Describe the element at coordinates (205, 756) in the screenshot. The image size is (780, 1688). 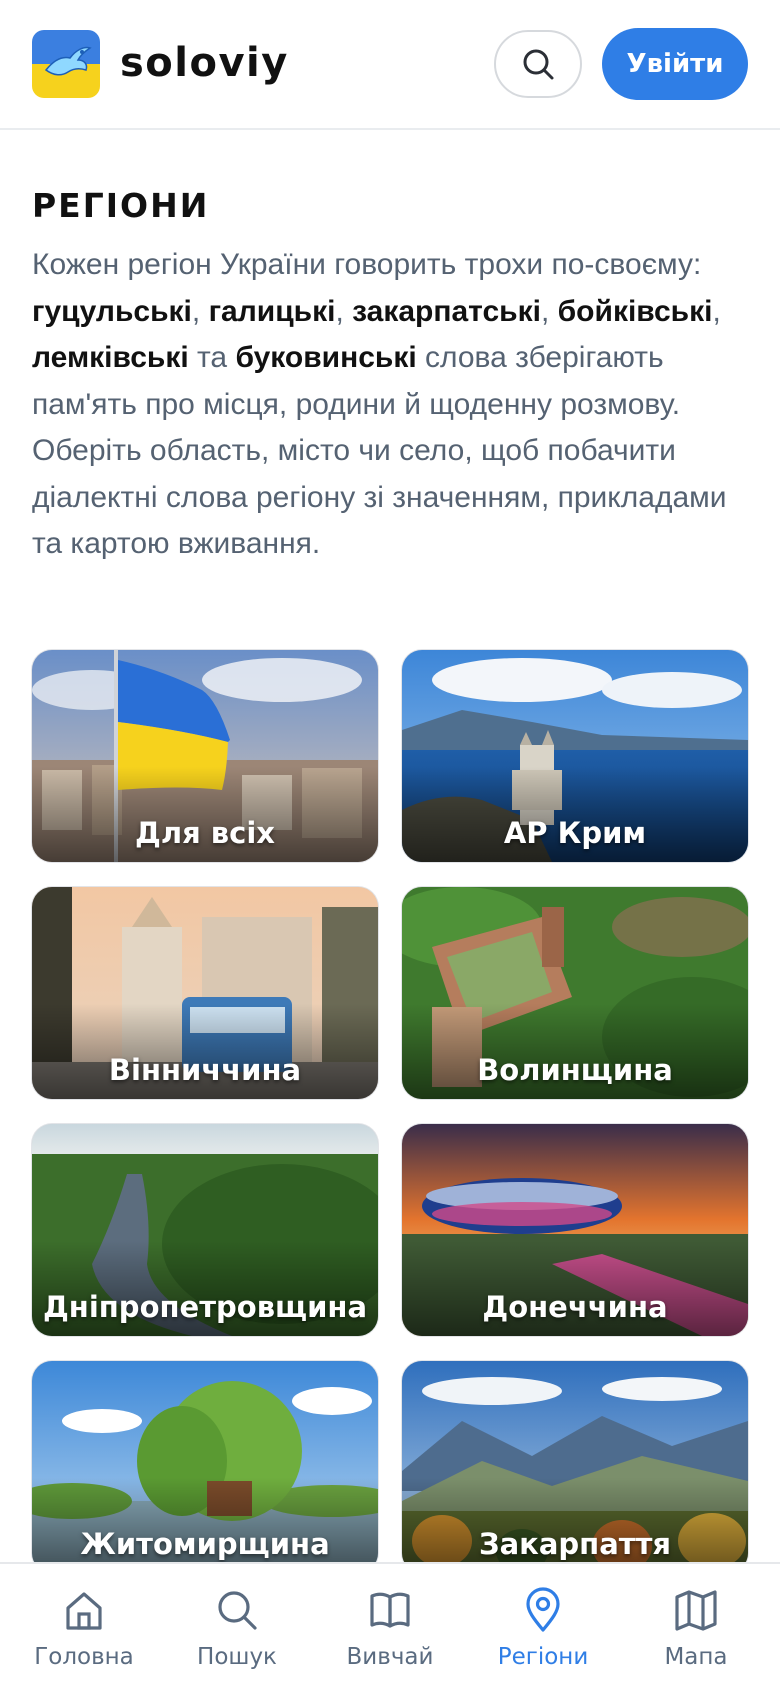
I see `region-card-for-all: Для всіх` at that location.